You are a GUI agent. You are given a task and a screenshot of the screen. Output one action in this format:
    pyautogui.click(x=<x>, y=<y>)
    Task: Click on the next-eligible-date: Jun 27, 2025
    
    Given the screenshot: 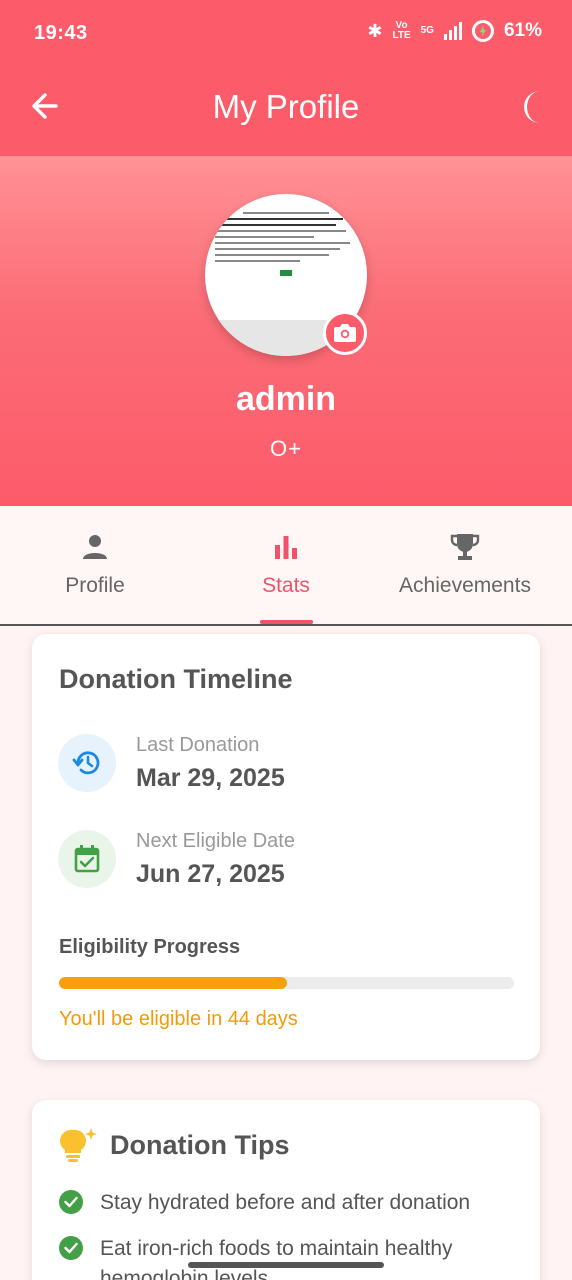 What is the action you would take?
    pyautogui.click(x=210, y=874)
    